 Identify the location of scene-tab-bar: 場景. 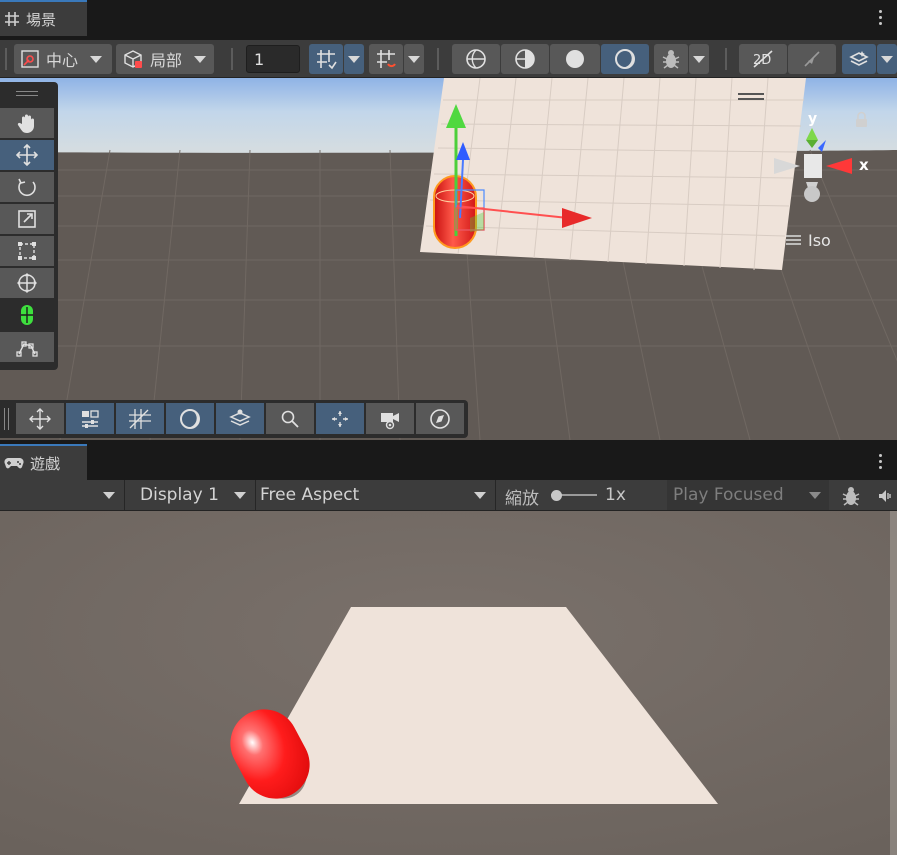
(448, 18).